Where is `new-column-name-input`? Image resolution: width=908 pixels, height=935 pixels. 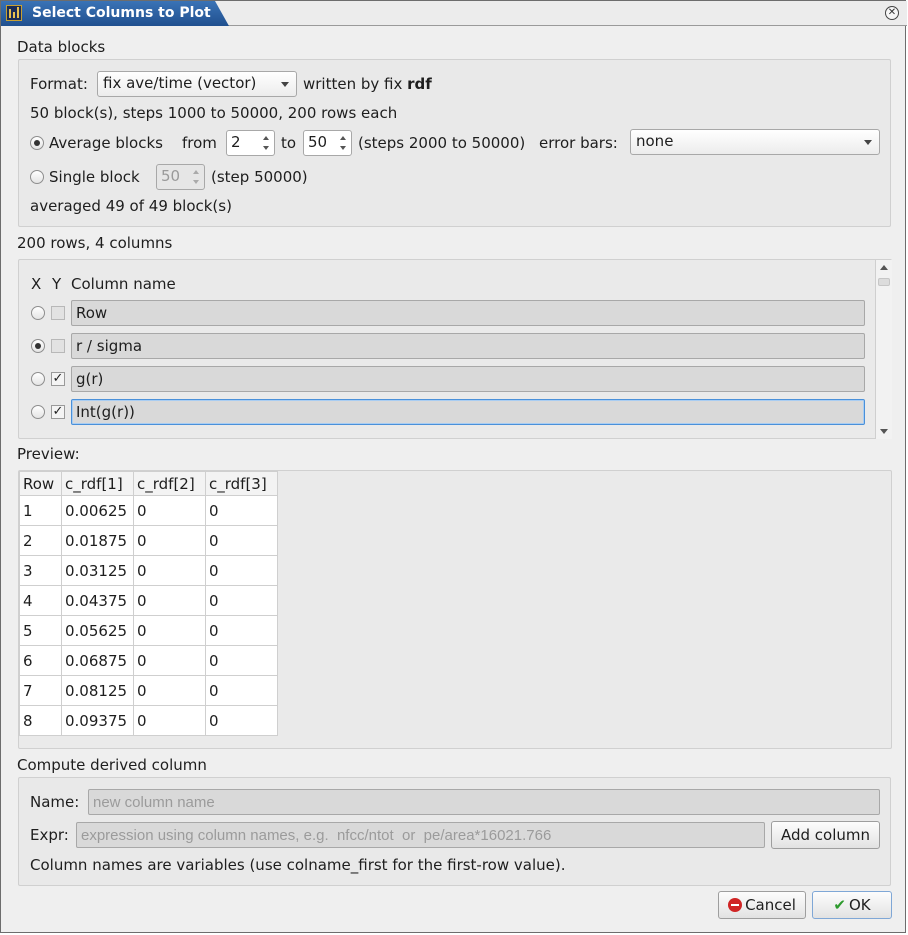
new-column-name-input is located at coordinates (484, 802).